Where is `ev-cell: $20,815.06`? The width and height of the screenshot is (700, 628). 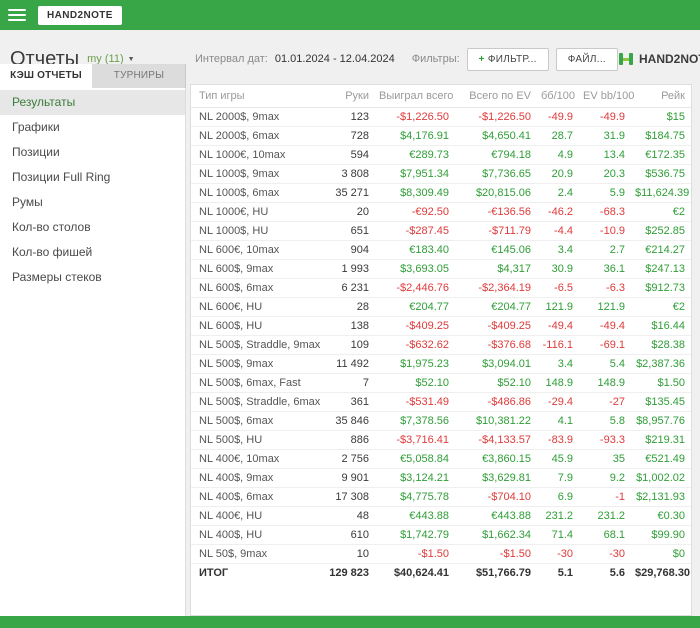
ev-cell: $20,815.06 is located at coordinates (496, 193).